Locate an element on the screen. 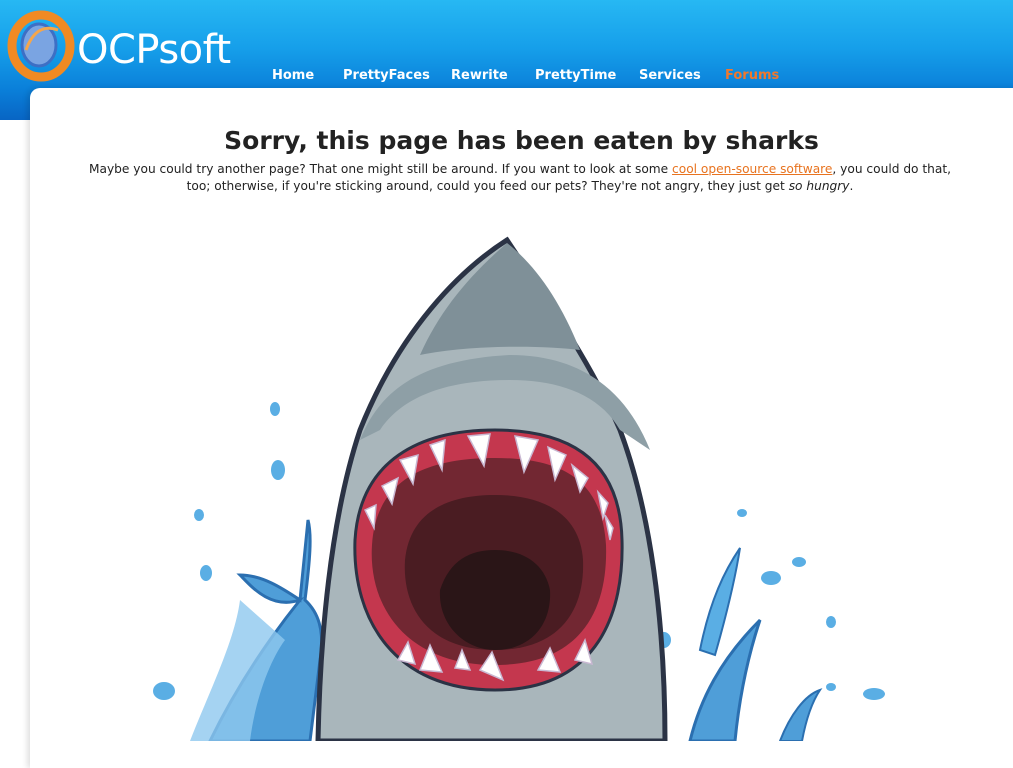 This screenshot has width=1013, height=768. water-splash-right is located at coordinates (771, 625).